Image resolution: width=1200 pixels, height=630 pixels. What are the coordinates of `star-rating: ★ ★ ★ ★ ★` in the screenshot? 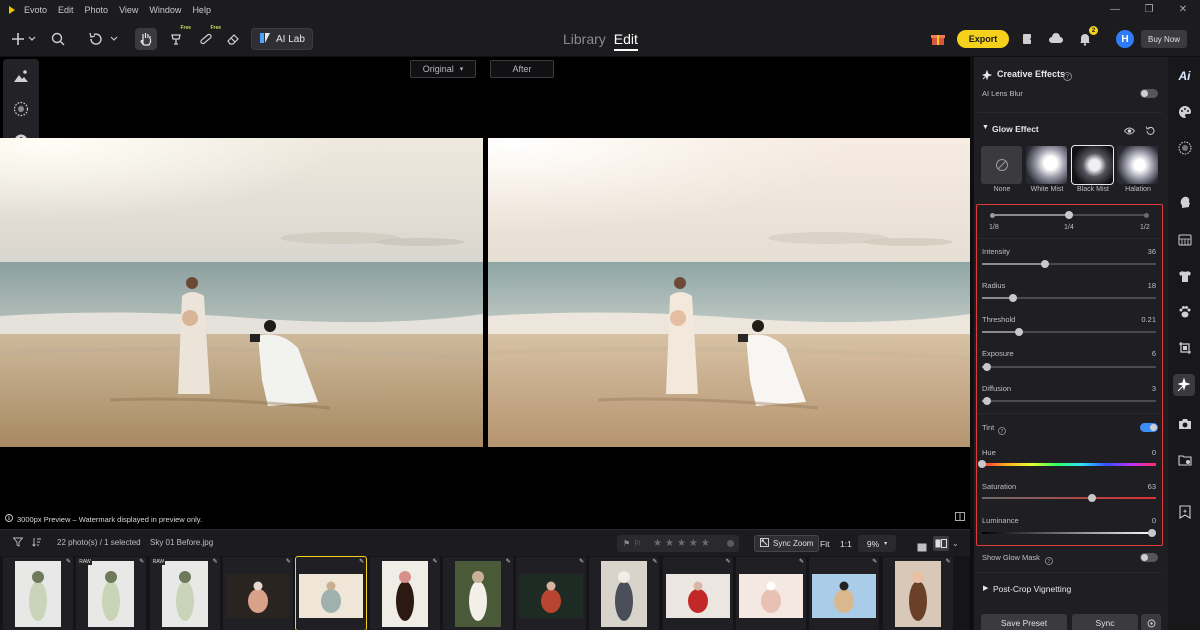 It's located at (681, 543).